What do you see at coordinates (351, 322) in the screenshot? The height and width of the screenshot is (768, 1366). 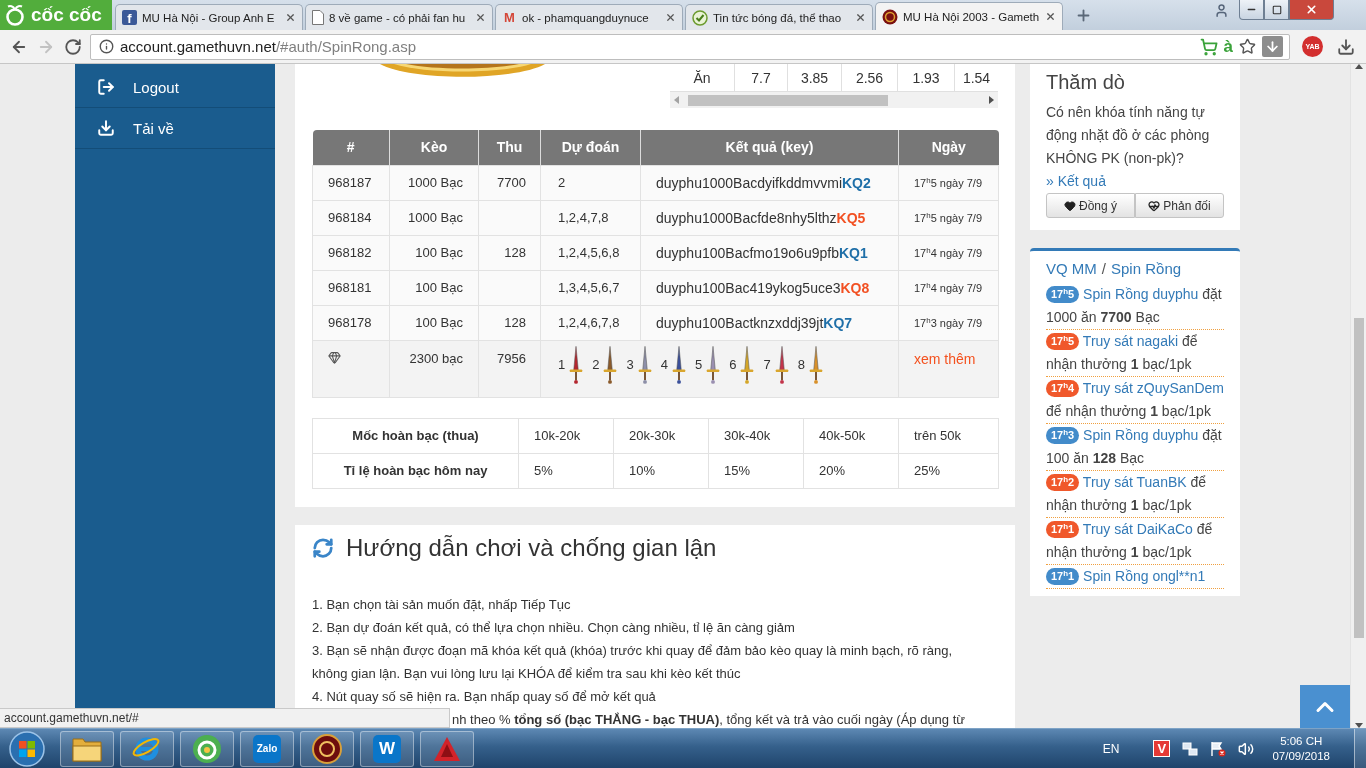 I see `table-cell: 968178` at bounding box center [351, 322].